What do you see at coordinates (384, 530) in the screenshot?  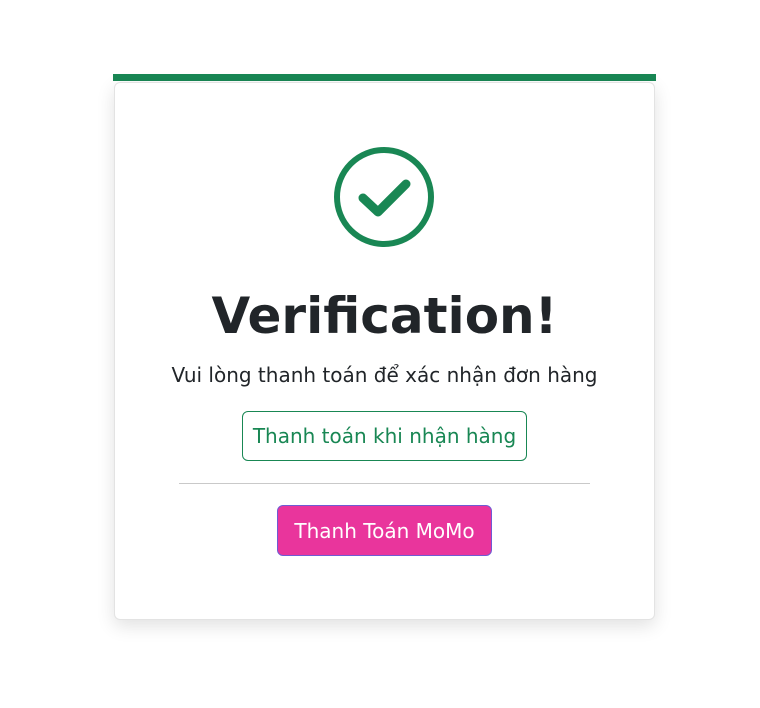 I see `momo-payment-button: Thanh Toán MoMo` at bounding box center [384, 530].